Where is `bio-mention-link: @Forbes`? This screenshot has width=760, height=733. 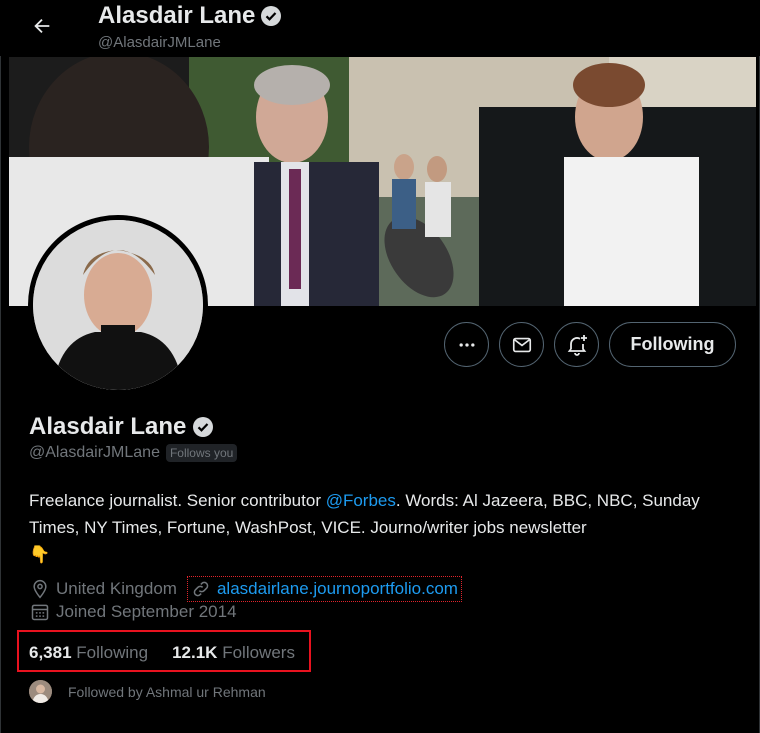
bio-mention-link: @Forbes is located at coordinates (361, 500).